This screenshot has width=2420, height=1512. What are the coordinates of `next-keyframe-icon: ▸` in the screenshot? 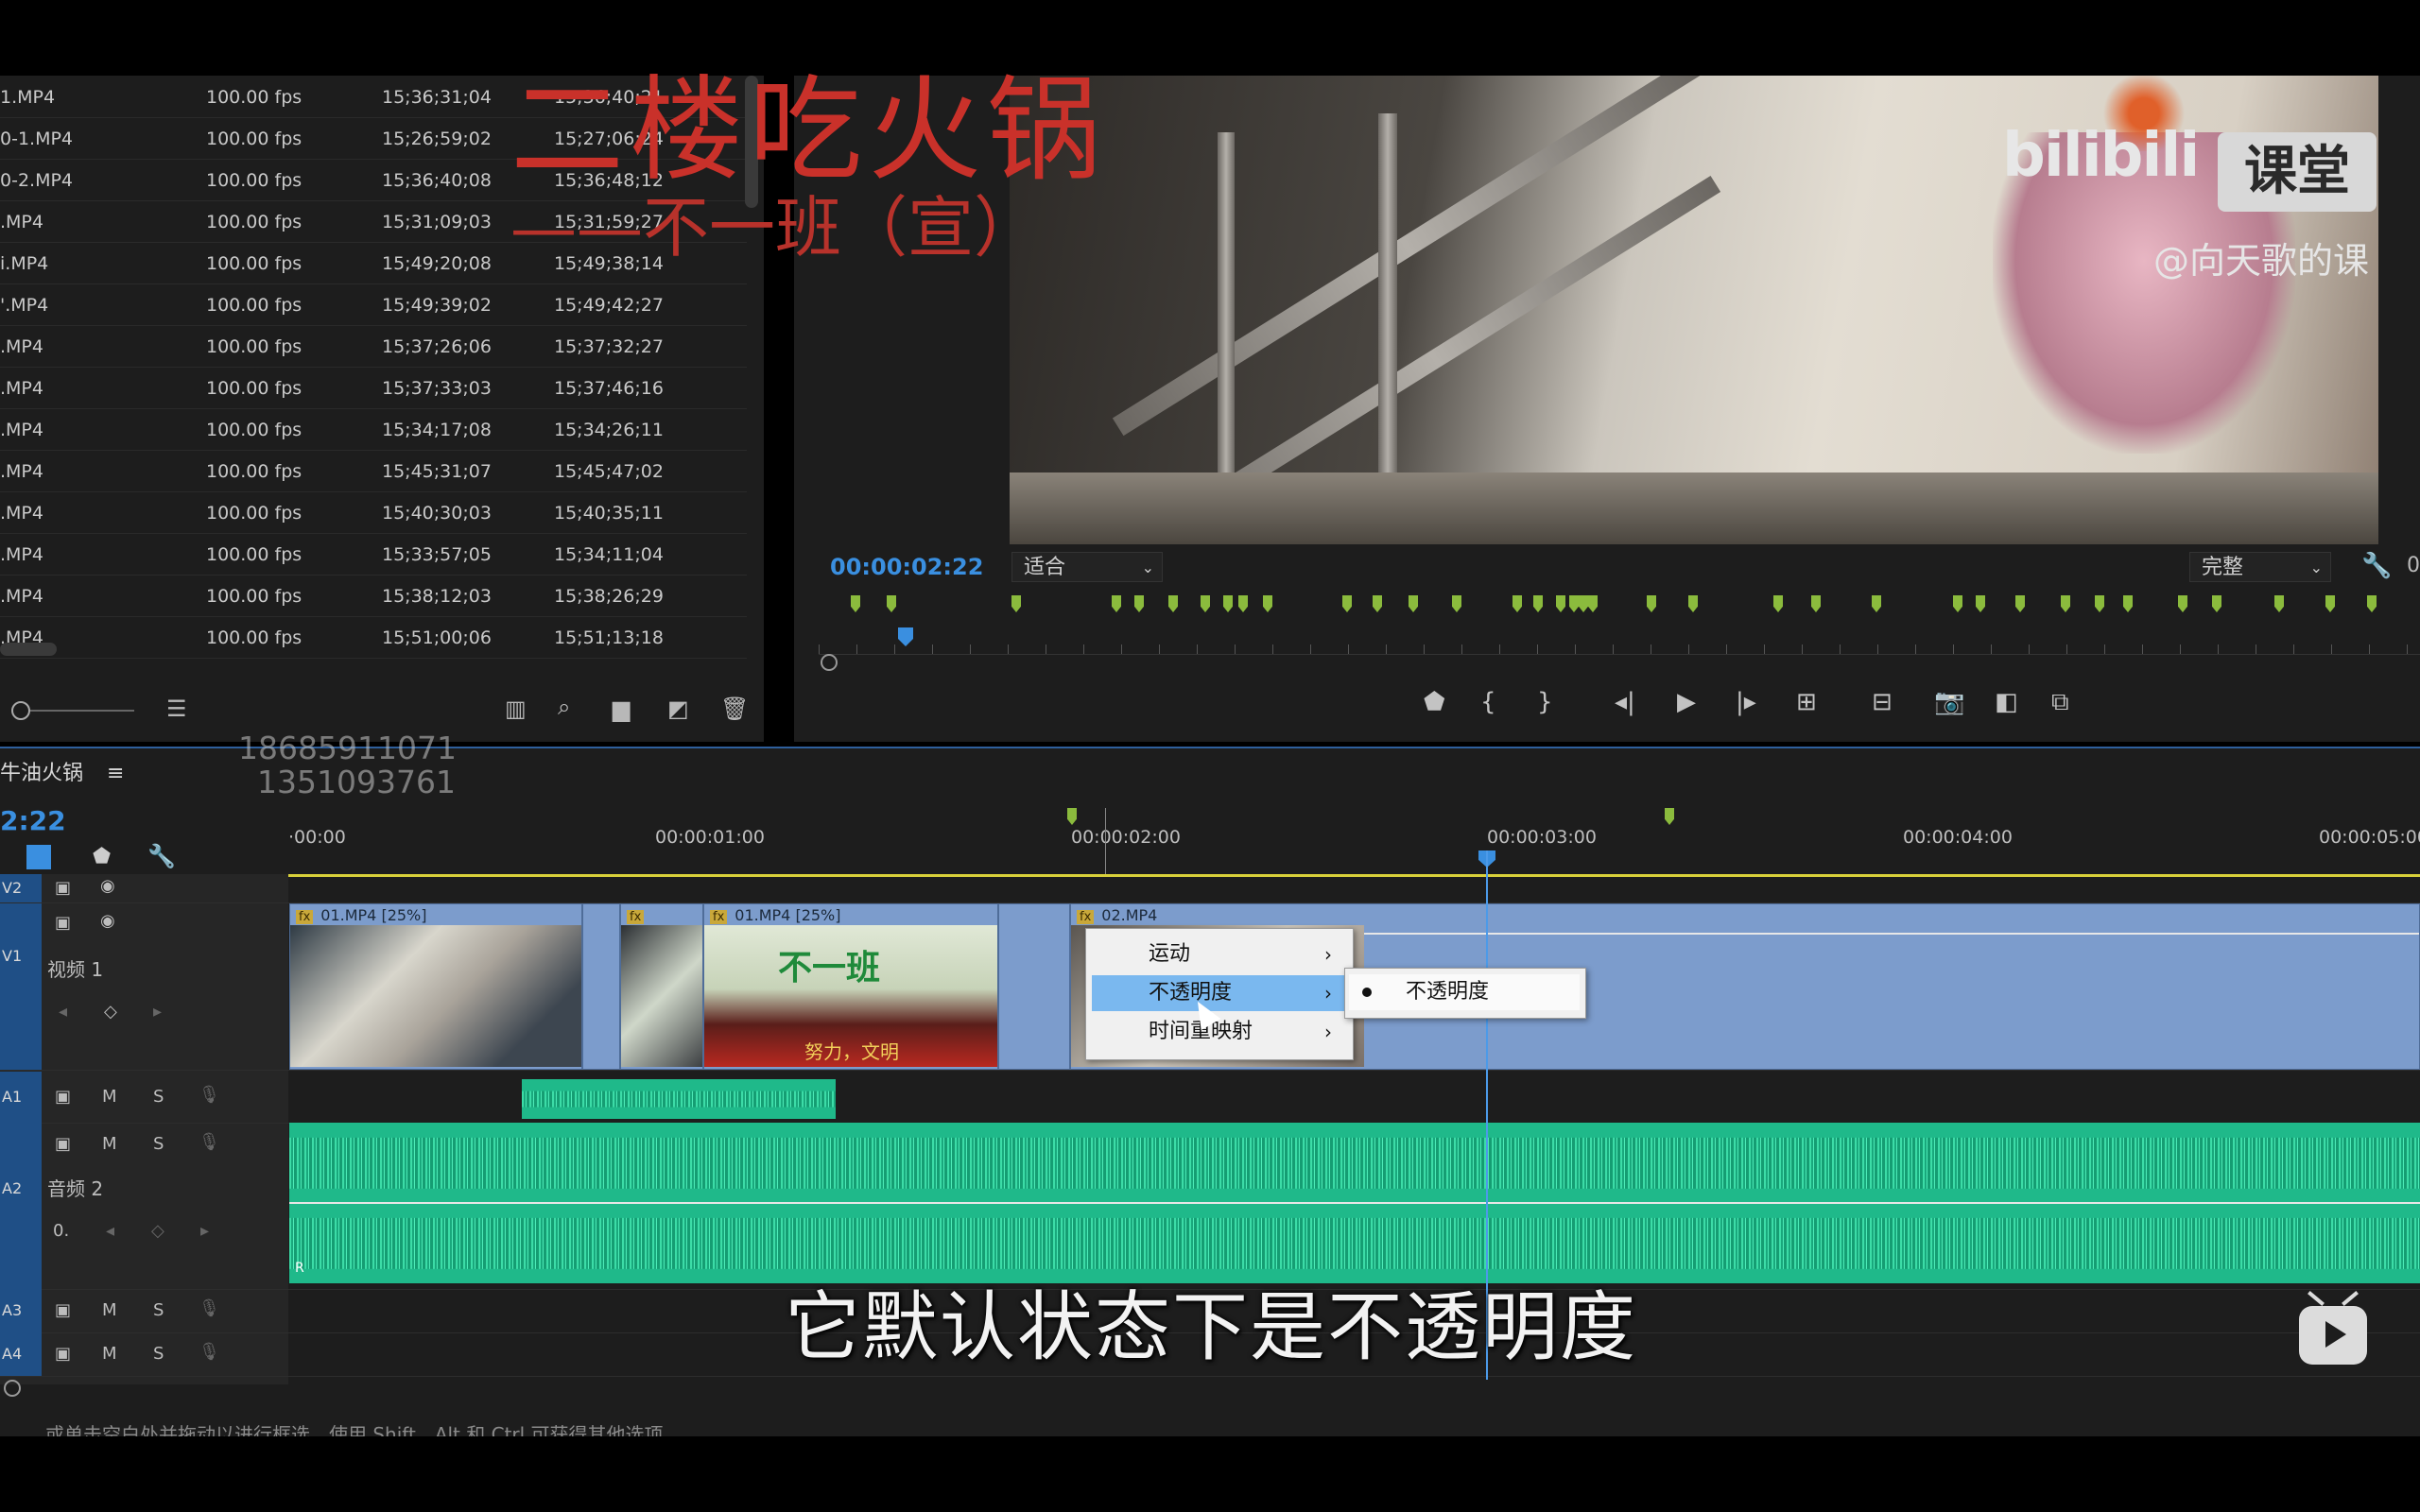 It's located at (157, 1012).